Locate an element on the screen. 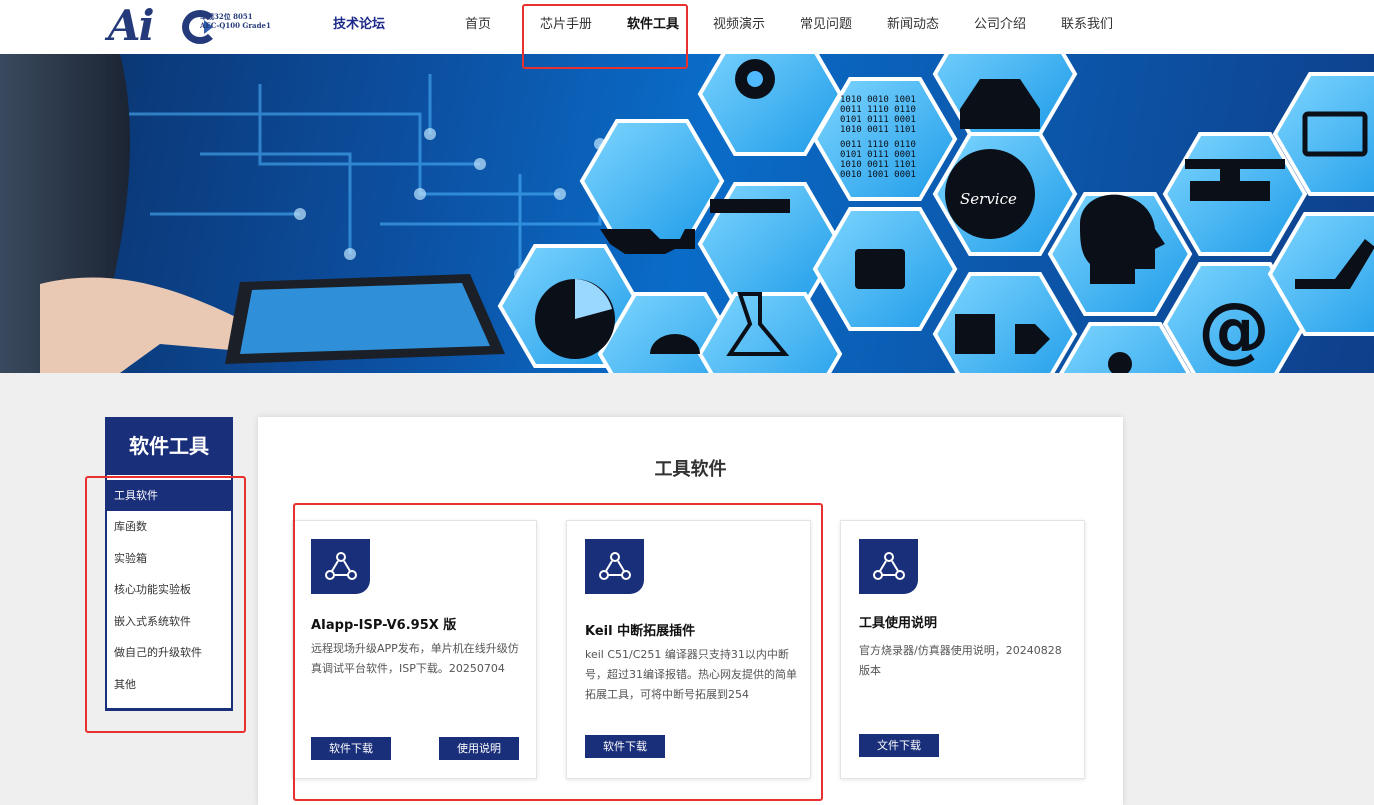 Image resolution: width=1374 pixels, height=805 pixels. logo-subtitle: 车规32位 8051 AEC-Q100 Grade1 is located at coordinates (235, 21).